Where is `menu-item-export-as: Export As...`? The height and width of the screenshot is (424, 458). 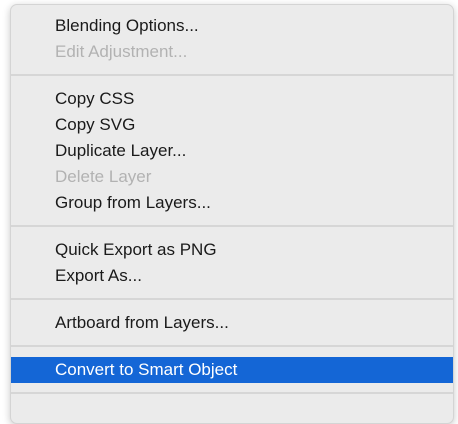
menu-item-export-as: Export As... is located at coordinates (232, 276).